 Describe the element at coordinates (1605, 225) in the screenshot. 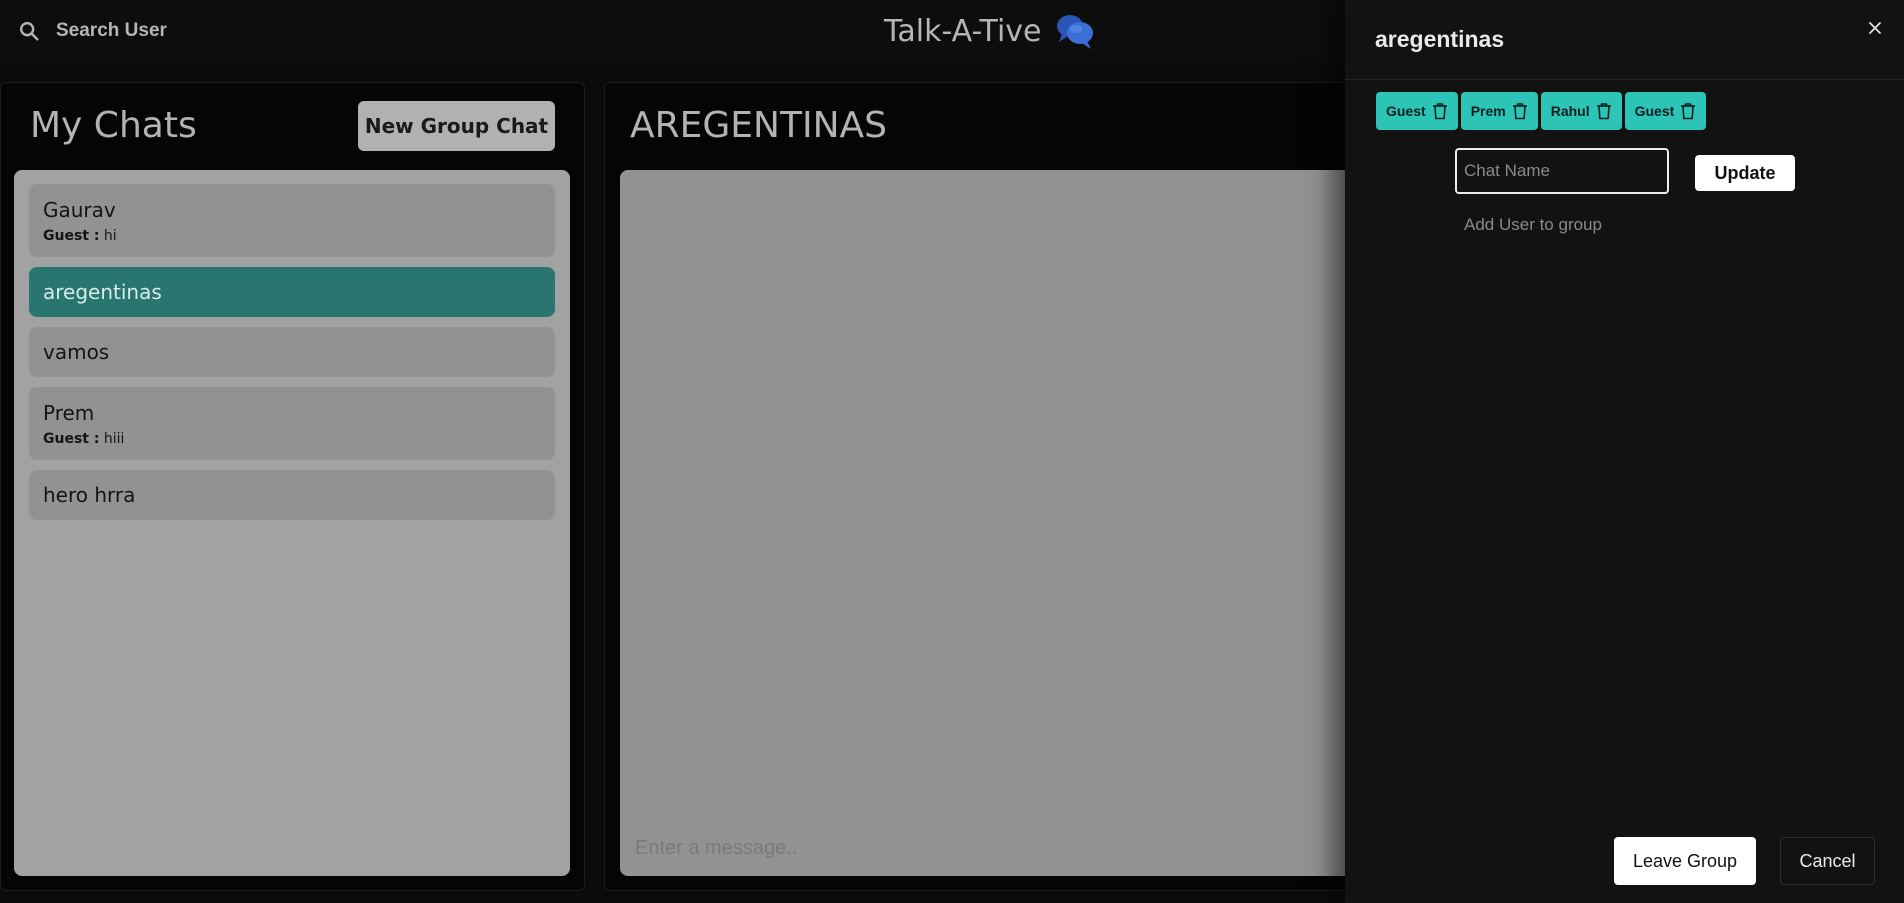

I see `add-user-input` at that location.